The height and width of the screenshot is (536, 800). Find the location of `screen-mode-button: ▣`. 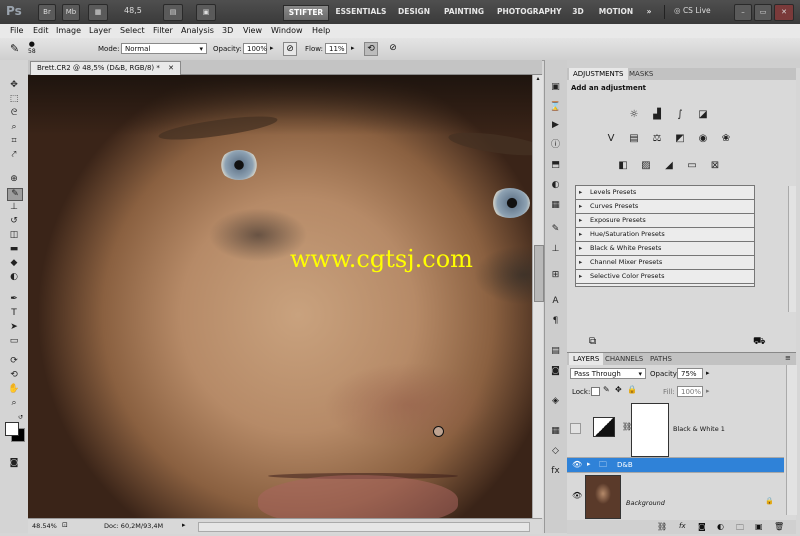

screen-mode-button: ▣ is located at coordinates (206, 12).